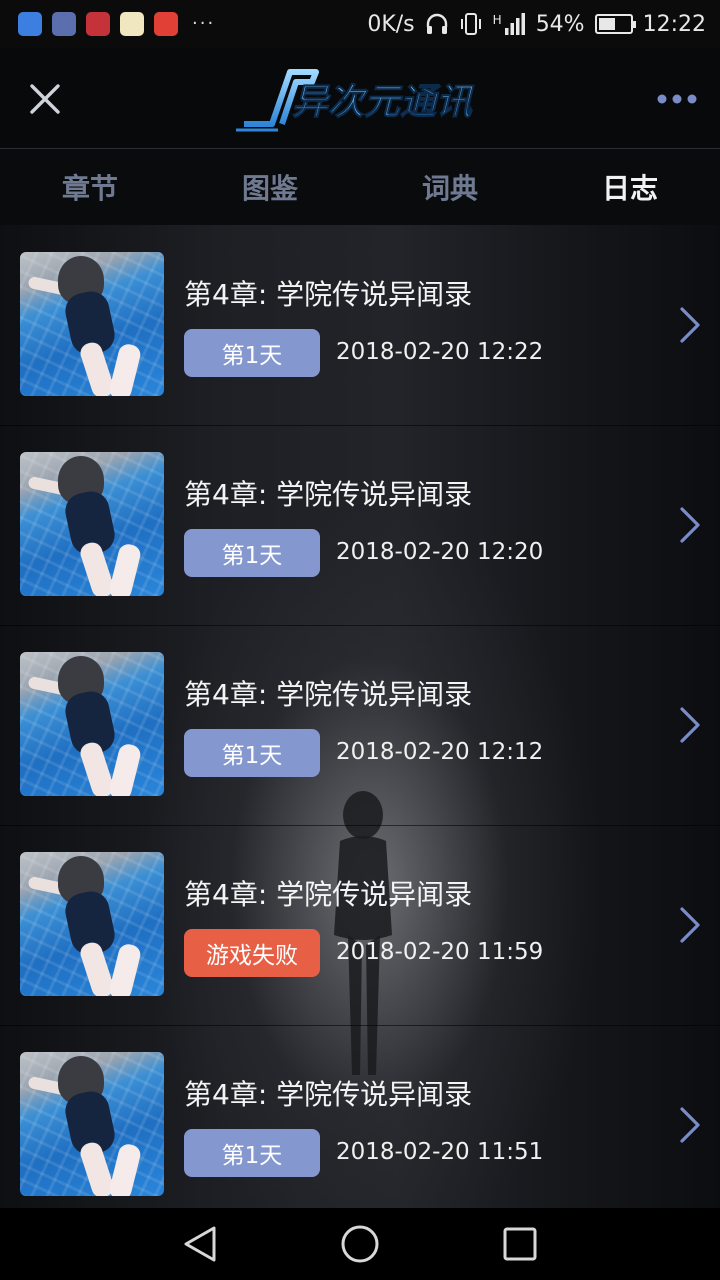  I want to click on game-icon, so click(64, 24).